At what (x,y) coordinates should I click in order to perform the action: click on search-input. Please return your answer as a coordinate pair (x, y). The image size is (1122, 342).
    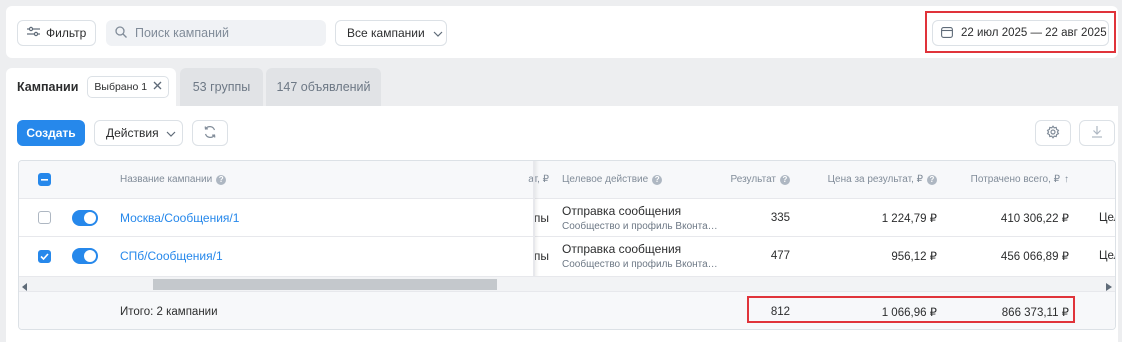
    Looking at the image, I should click on (225, 33).